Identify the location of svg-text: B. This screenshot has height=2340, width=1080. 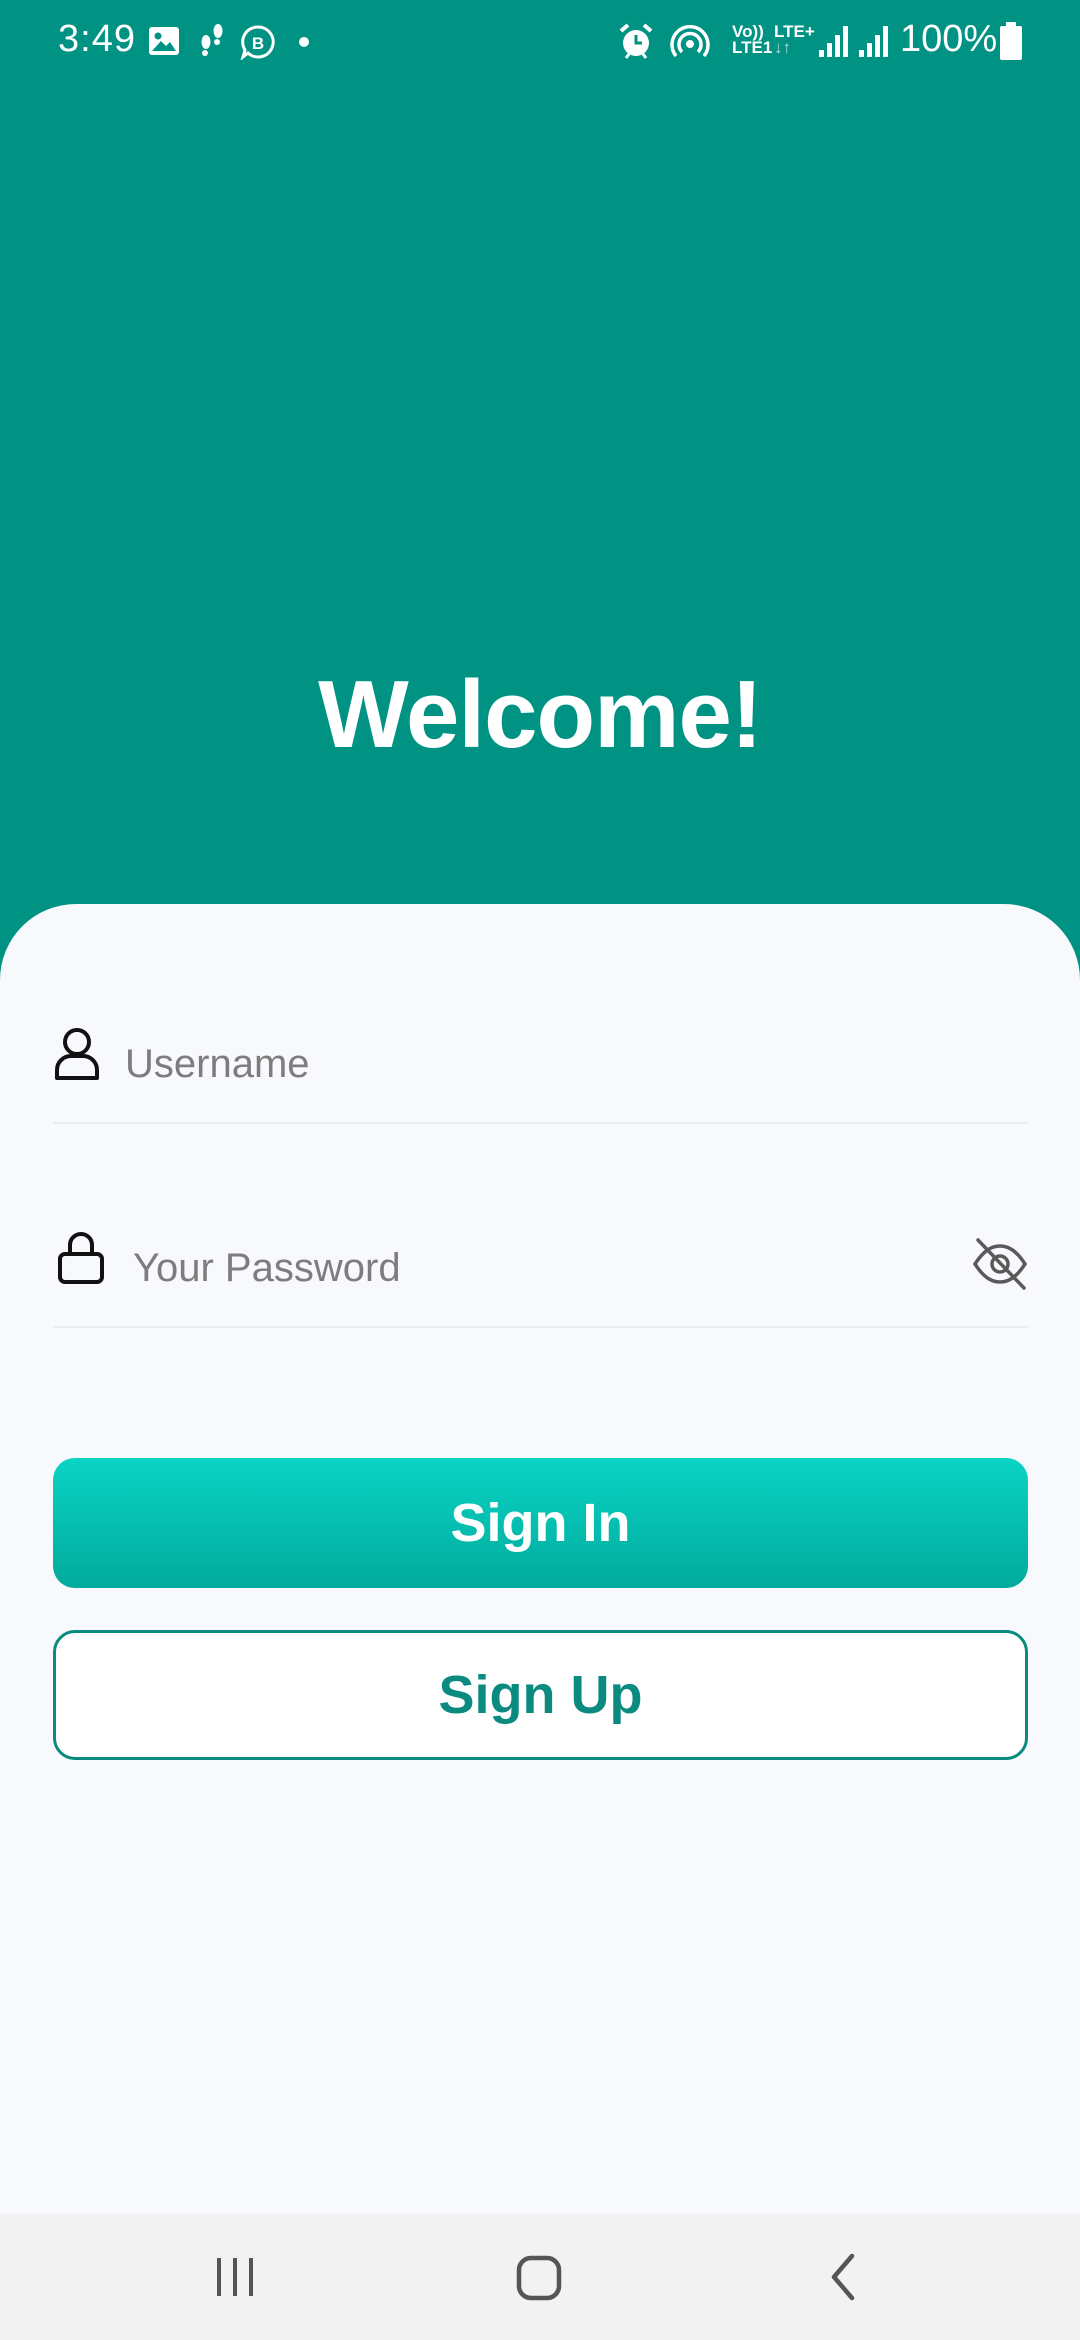
(258, 43).